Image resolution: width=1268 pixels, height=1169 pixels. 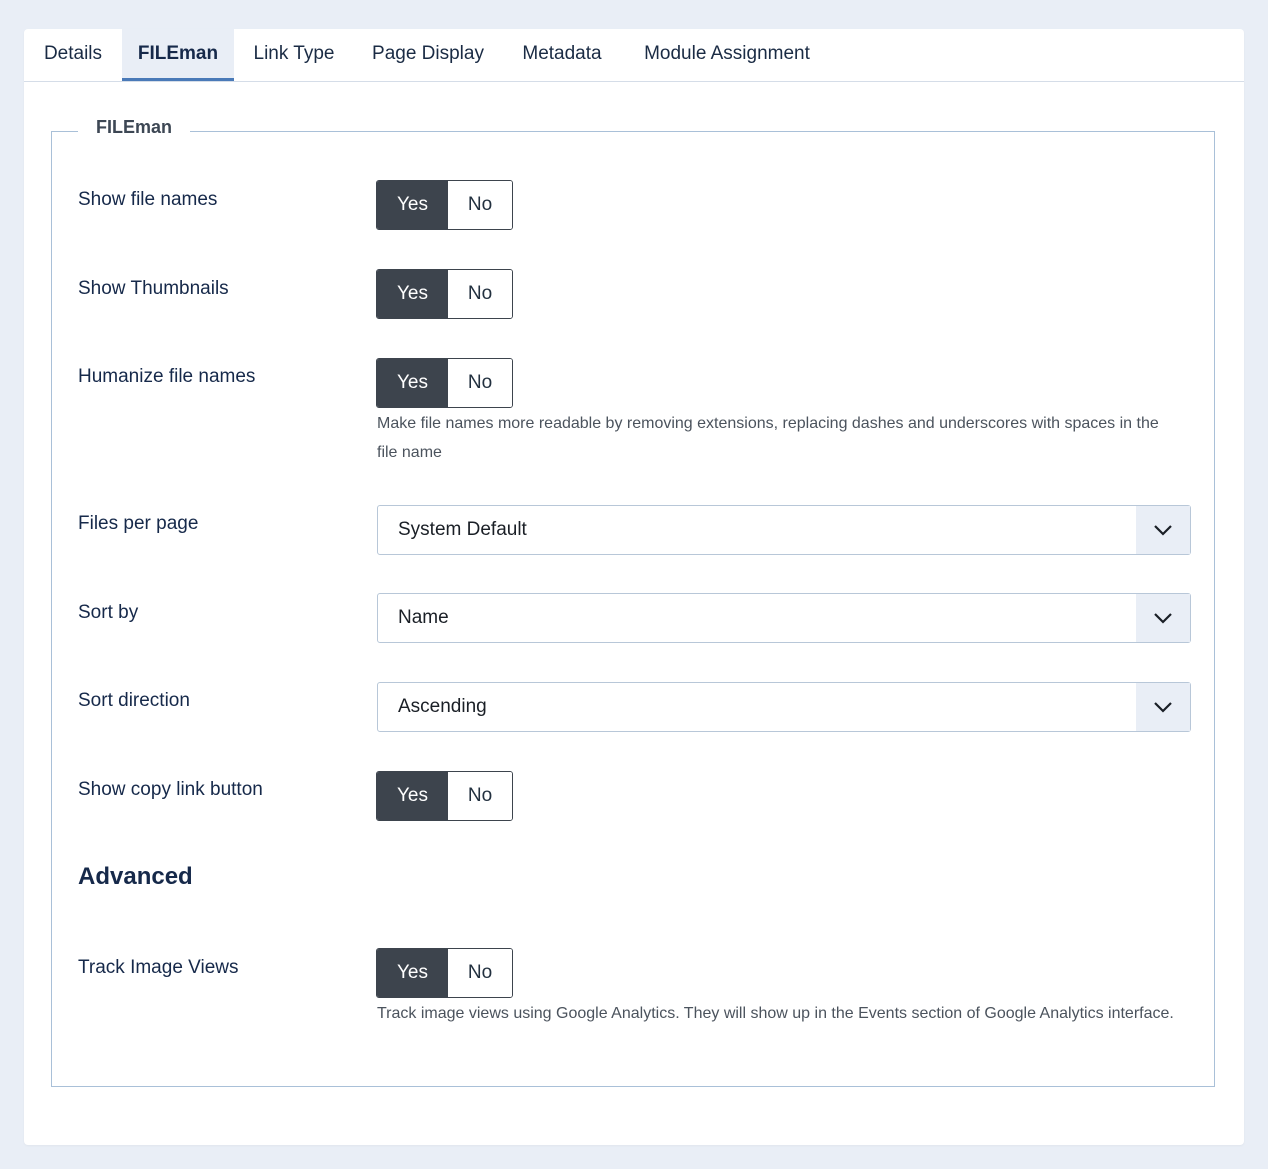 I want to click on show-file-names-no-button: No, so click(x=480, y=205).